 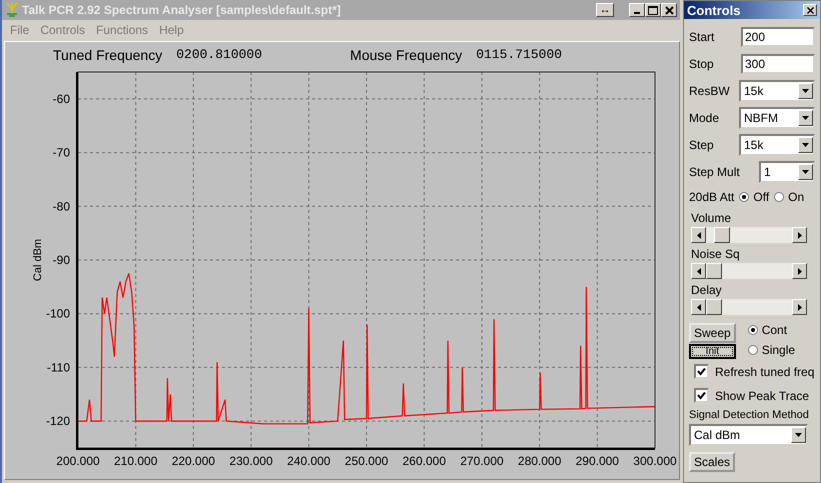 What do you see at coordinates (713, 10) in the screenshot?
I see `panel-title: Controls` at bounding box center [713, 10].